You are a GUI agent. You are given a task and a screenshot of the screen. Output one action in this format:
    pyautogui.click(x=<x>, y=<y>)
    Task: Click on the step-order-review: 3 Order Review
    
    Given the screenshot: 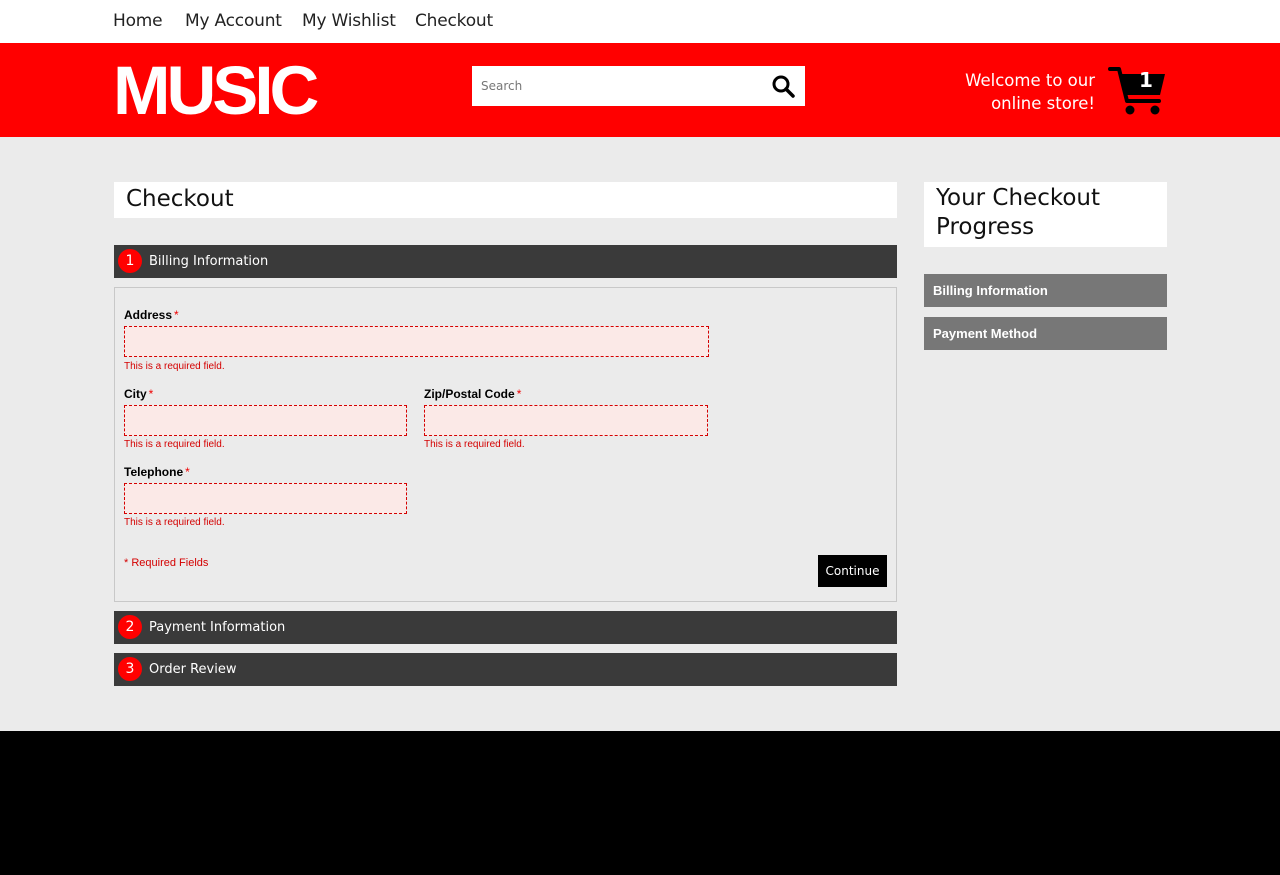 What is the action you would take?
    pyautogui.click(x=505, y=669)
    